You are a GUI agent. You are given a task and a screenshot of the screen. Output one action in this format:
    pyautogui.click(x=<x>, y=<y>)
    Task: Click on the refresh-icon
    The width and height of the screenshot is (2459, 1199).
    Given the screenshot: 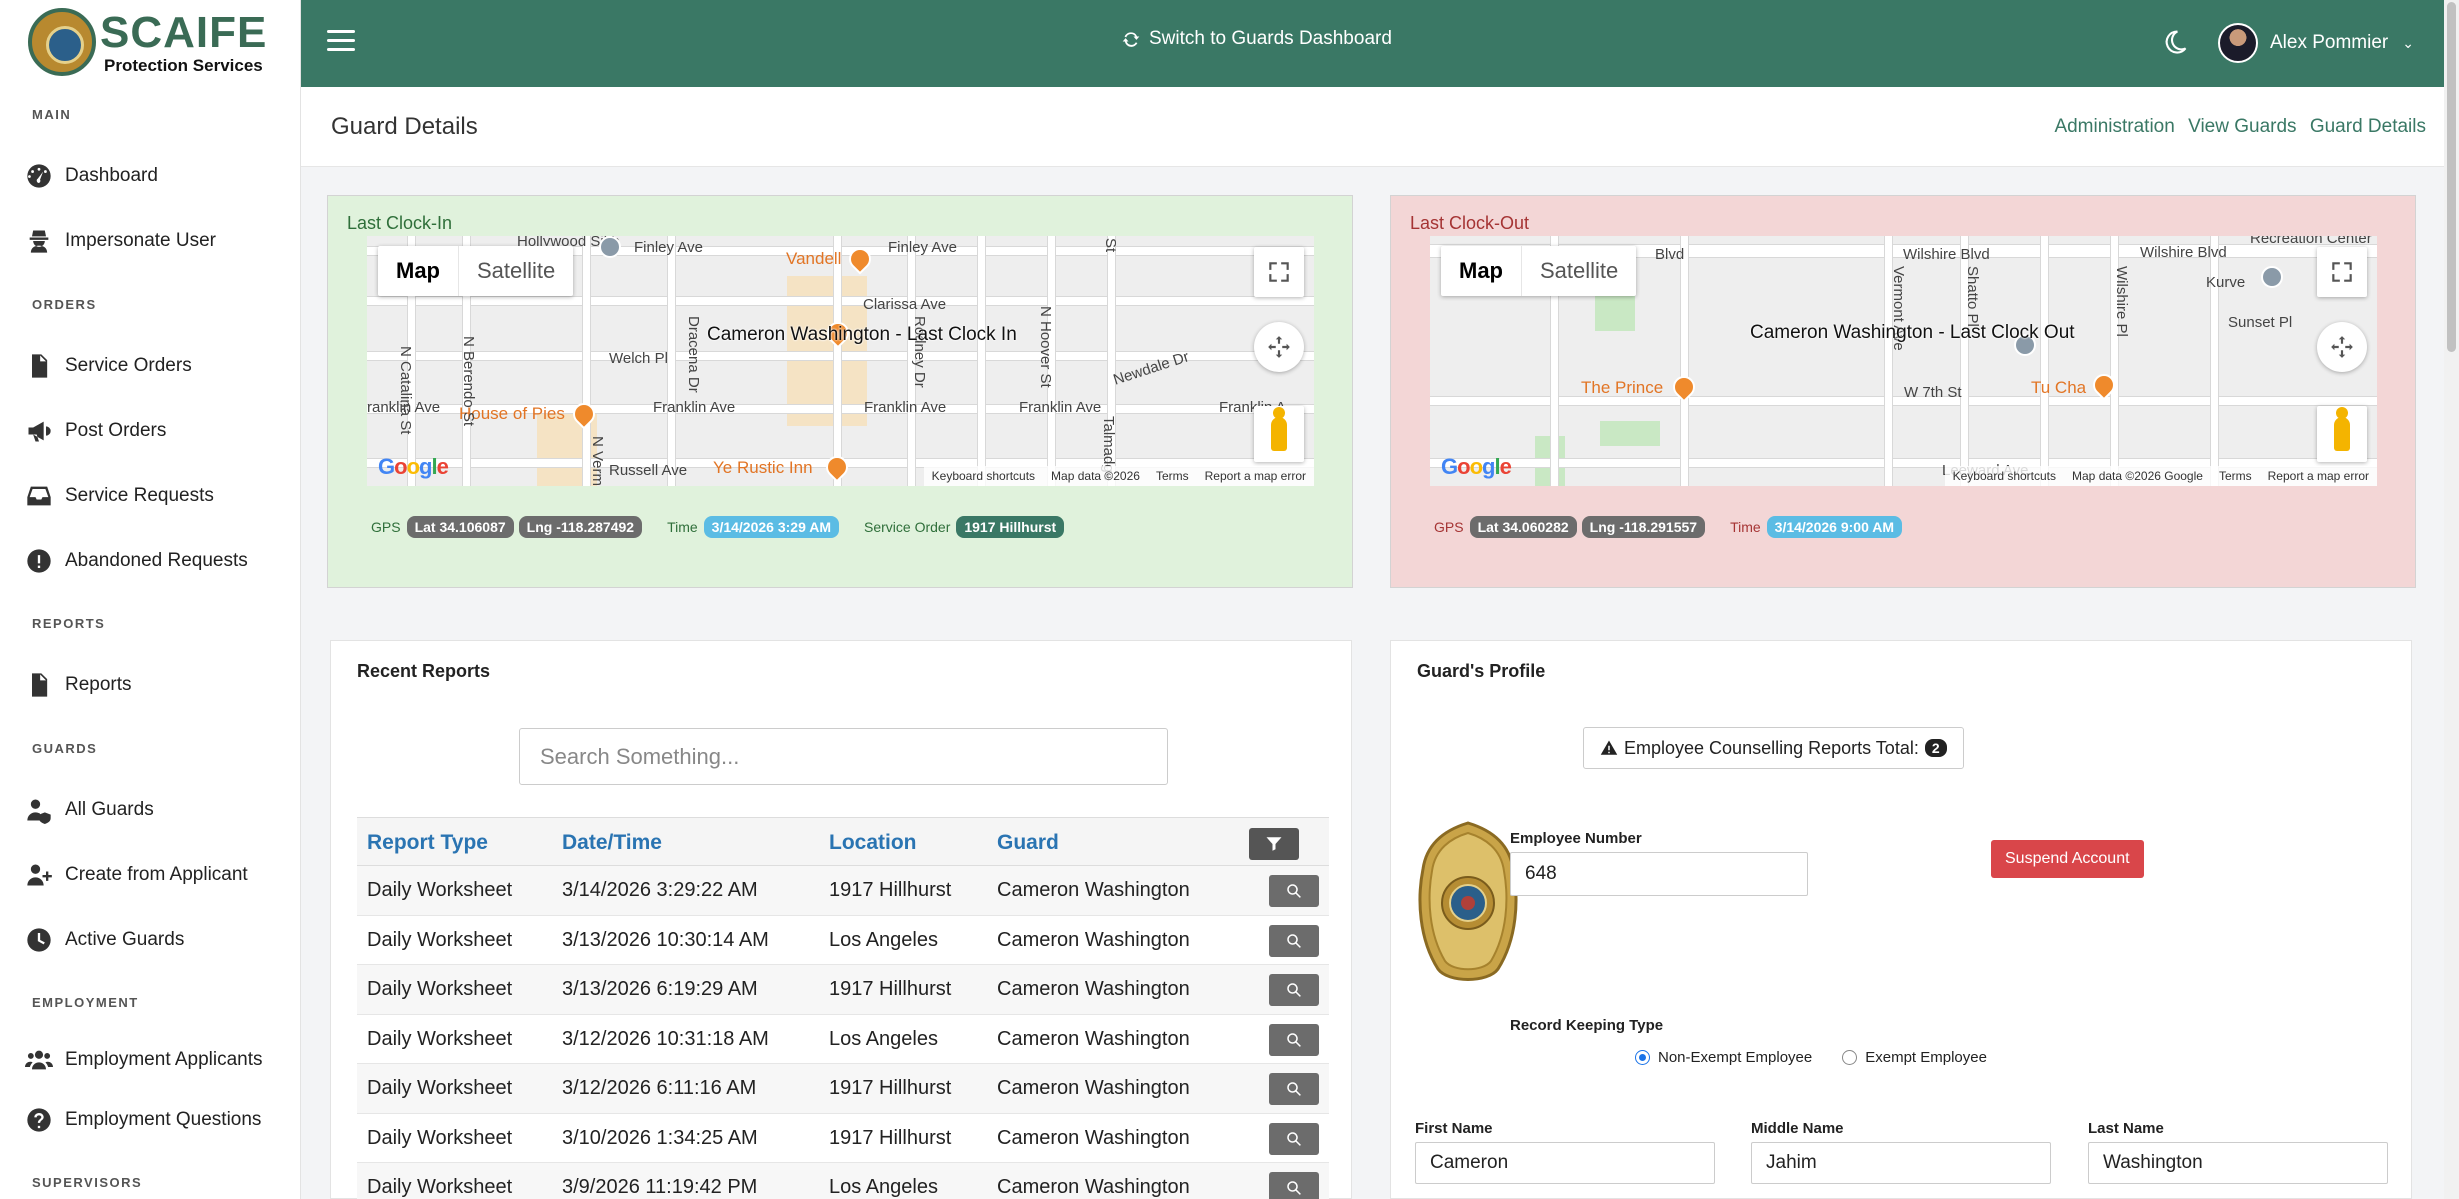 What is the action you would take?
    pyautogui.click(x=1131, y=39)
    